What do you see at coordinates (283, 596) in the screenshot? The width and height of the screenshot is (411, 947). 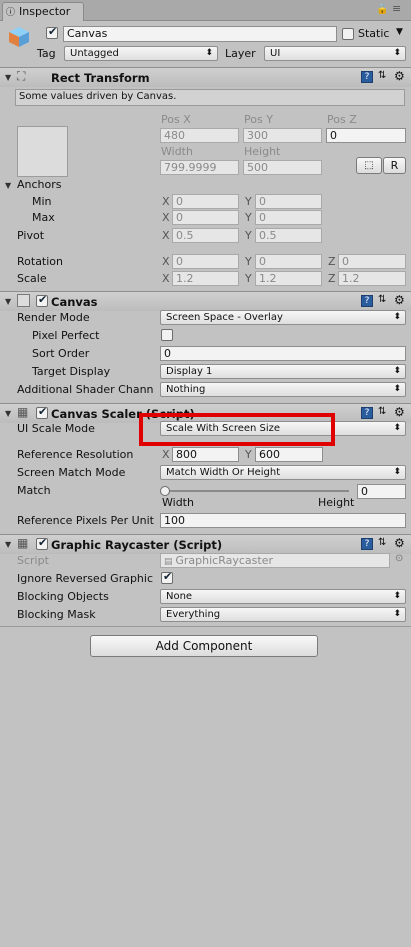 I see `blocking-objects-dropdown: None ⬍` at bounding box center [283, 596].